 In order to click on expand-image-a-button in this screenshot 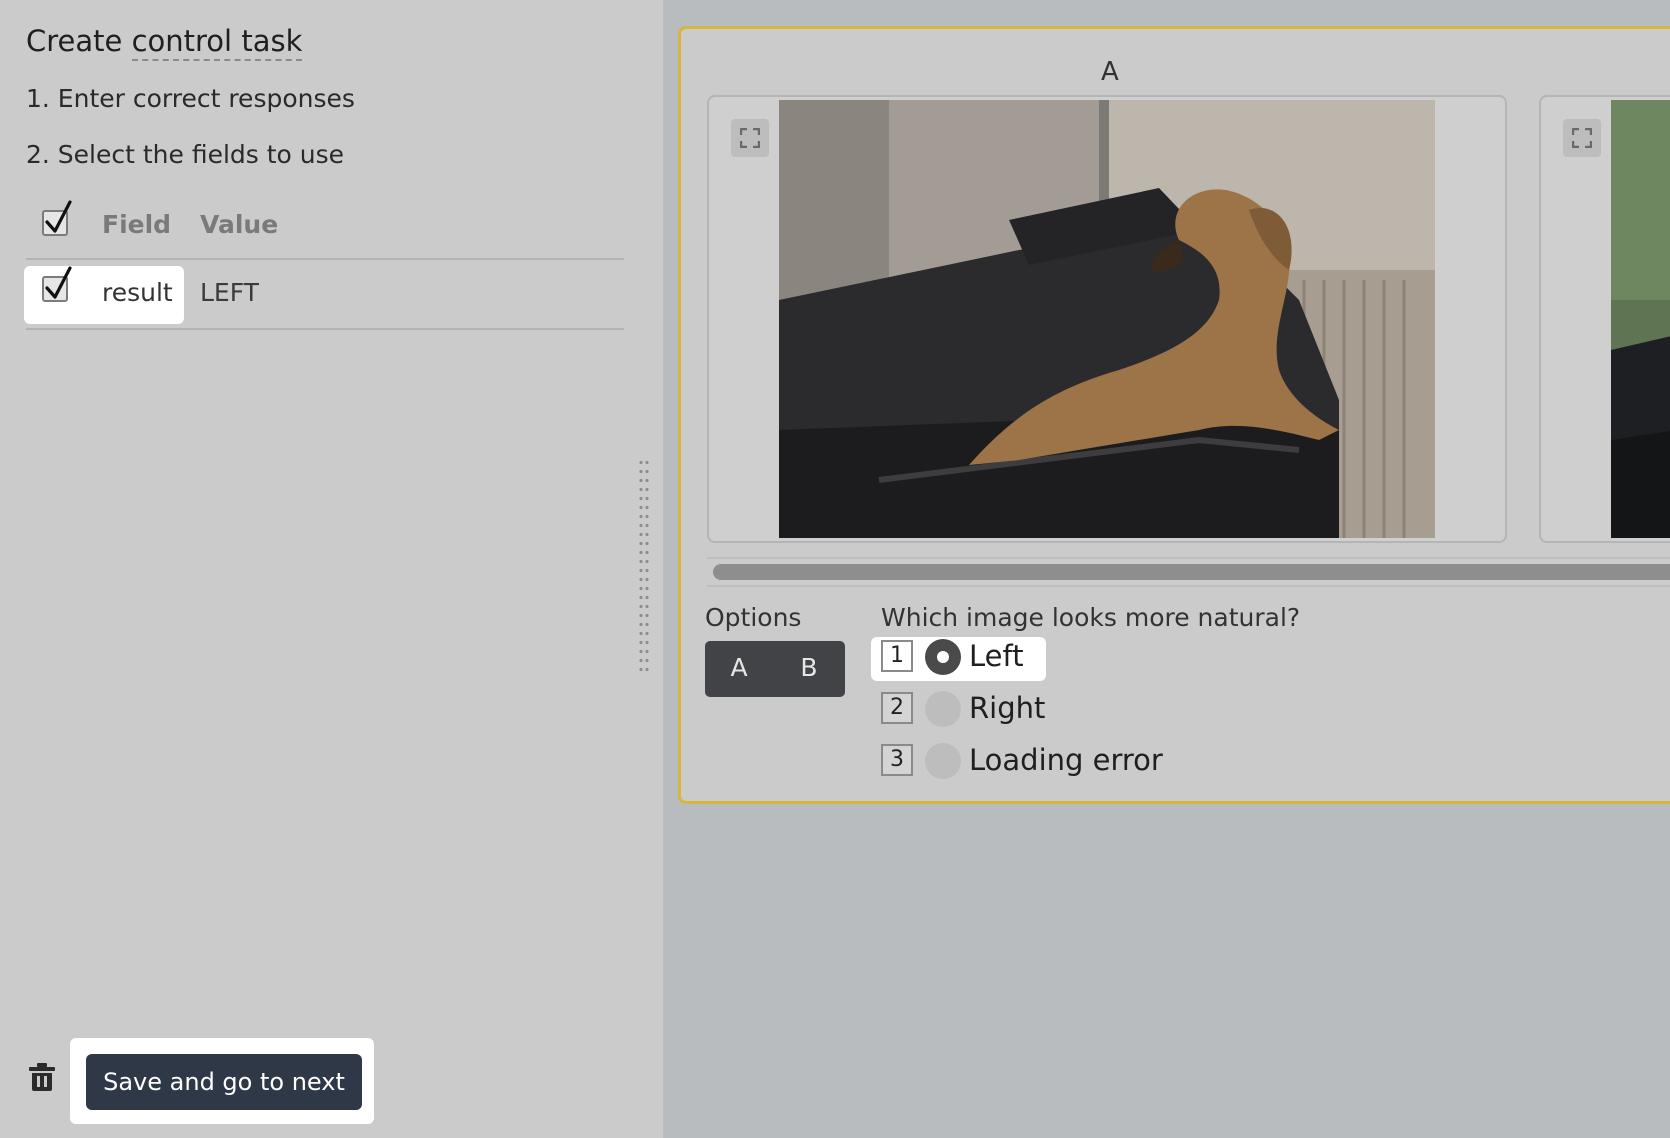, I will do `click(750, 138)`.